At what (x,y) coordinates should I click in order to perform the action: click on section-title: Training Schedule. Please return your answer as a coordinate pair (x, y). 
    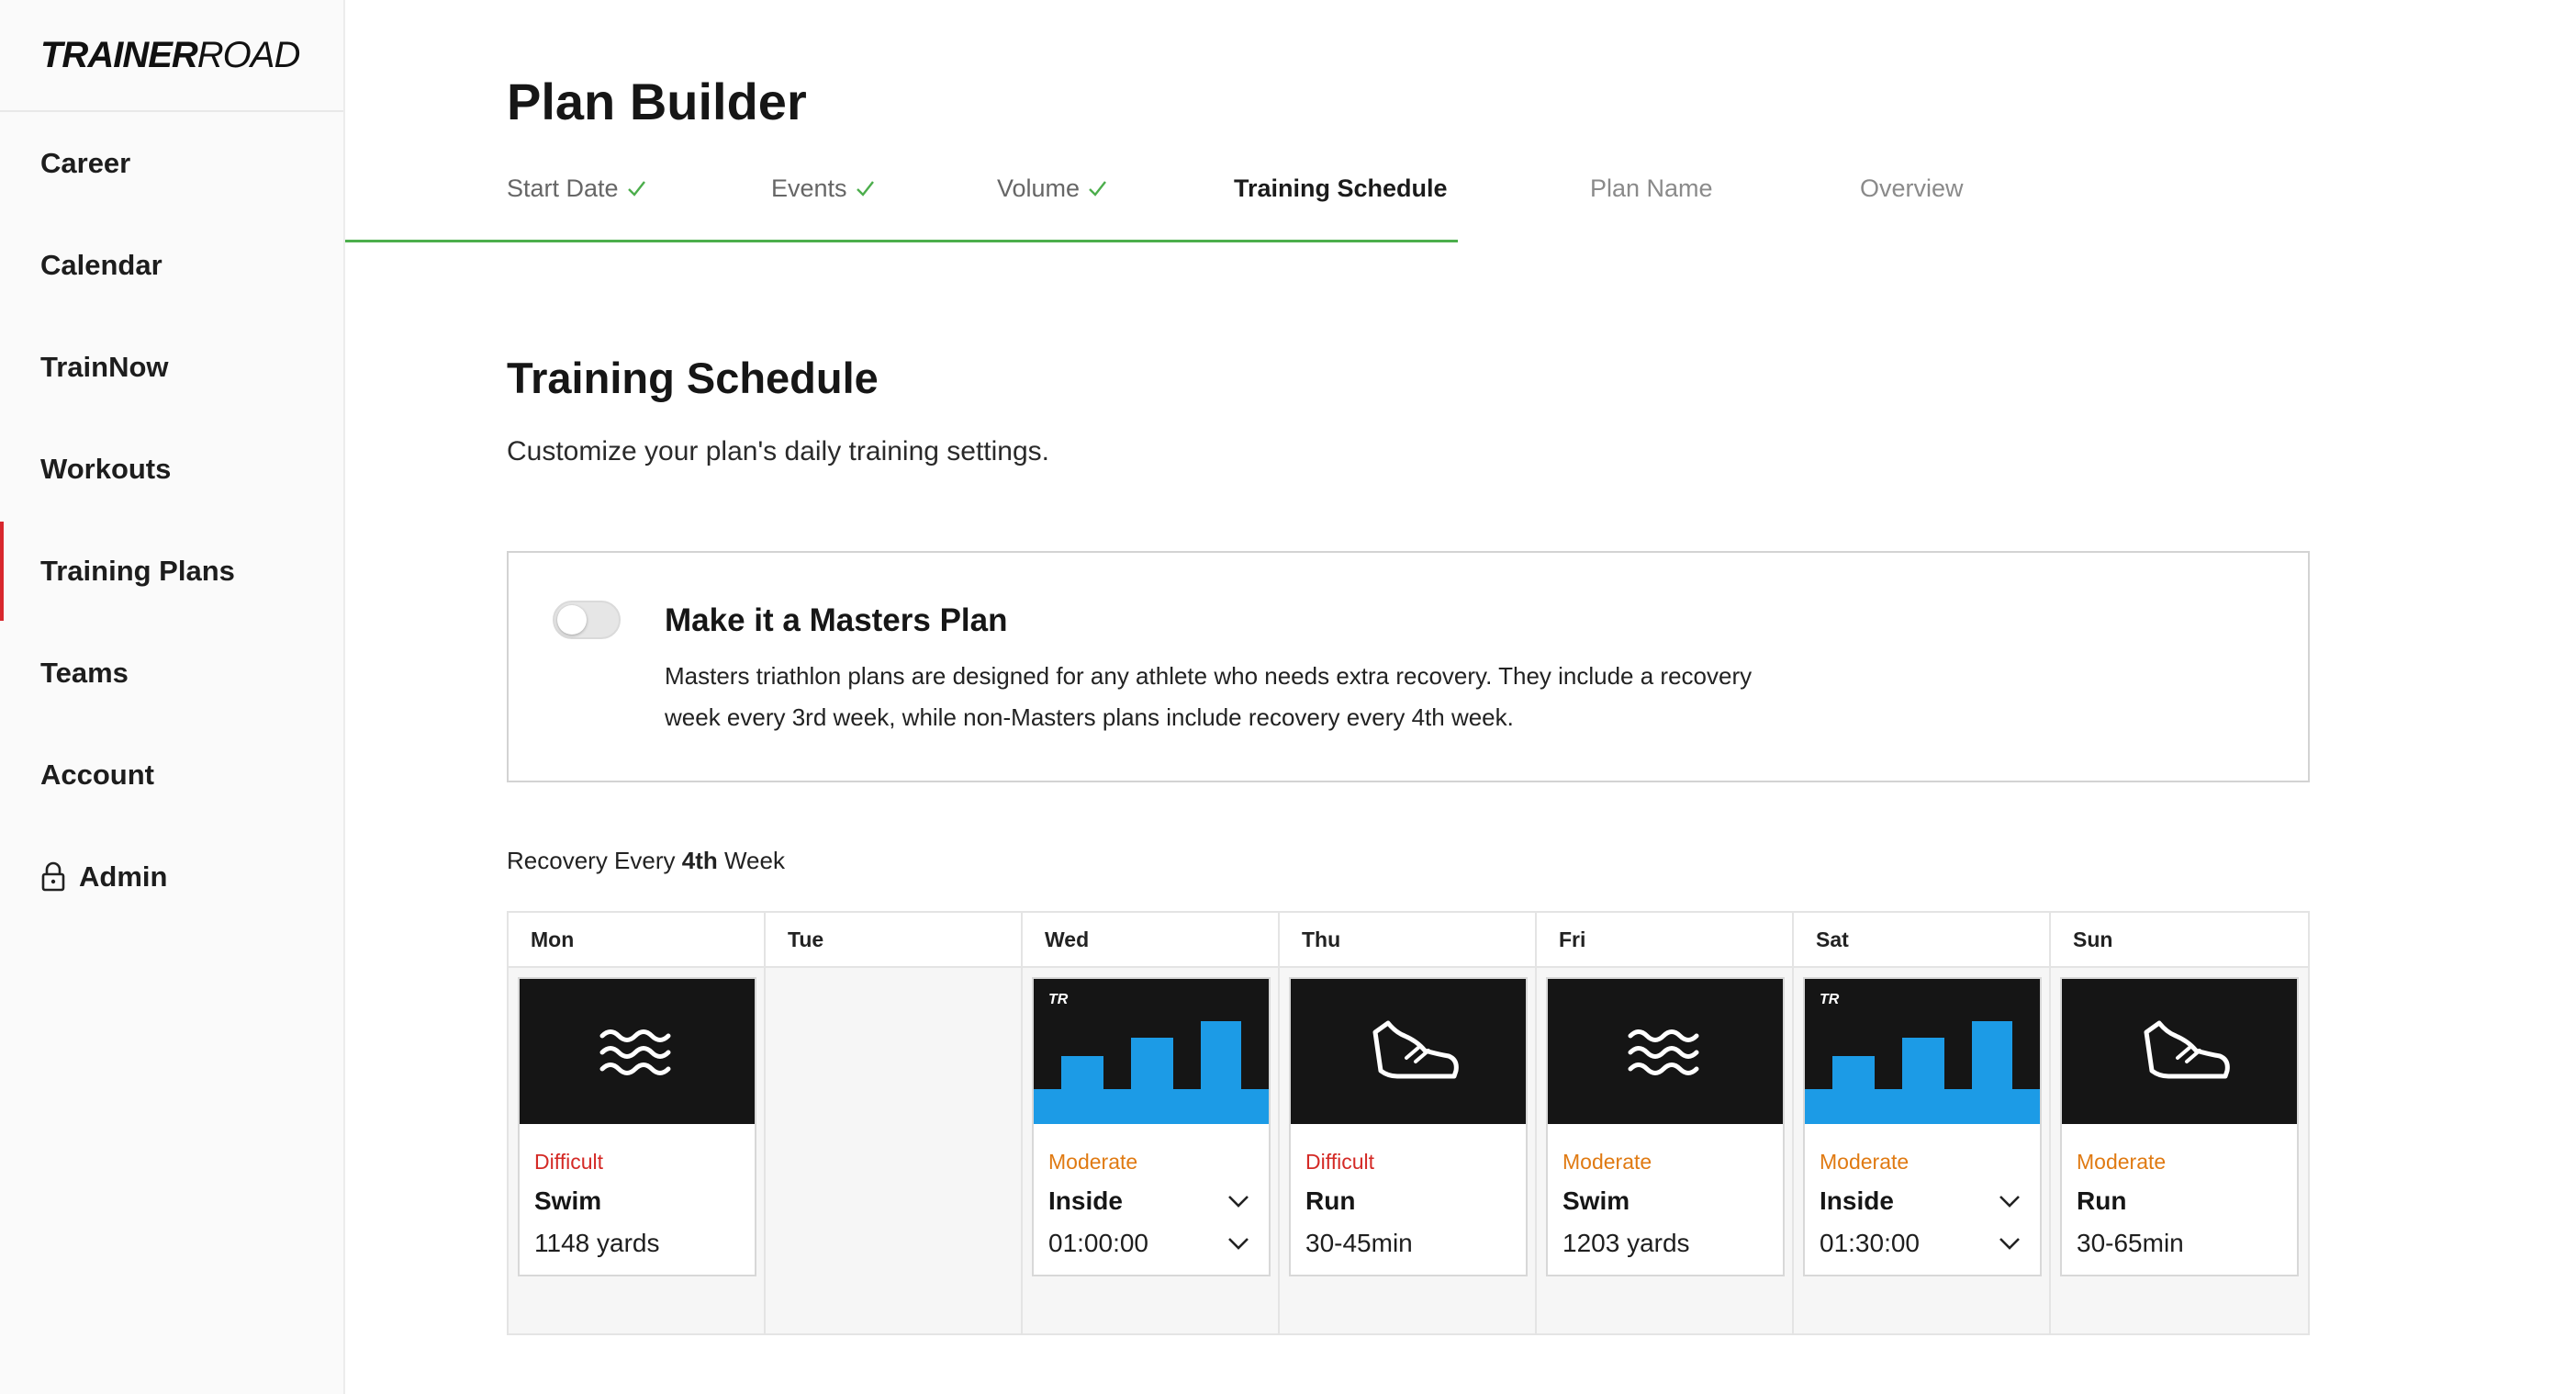
    Looking at the image, I should click on (693, 378).